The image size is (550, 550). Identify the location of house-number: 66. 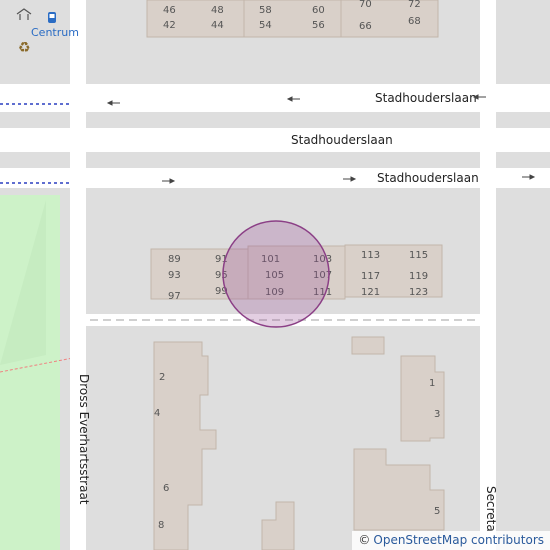
(365, 26).